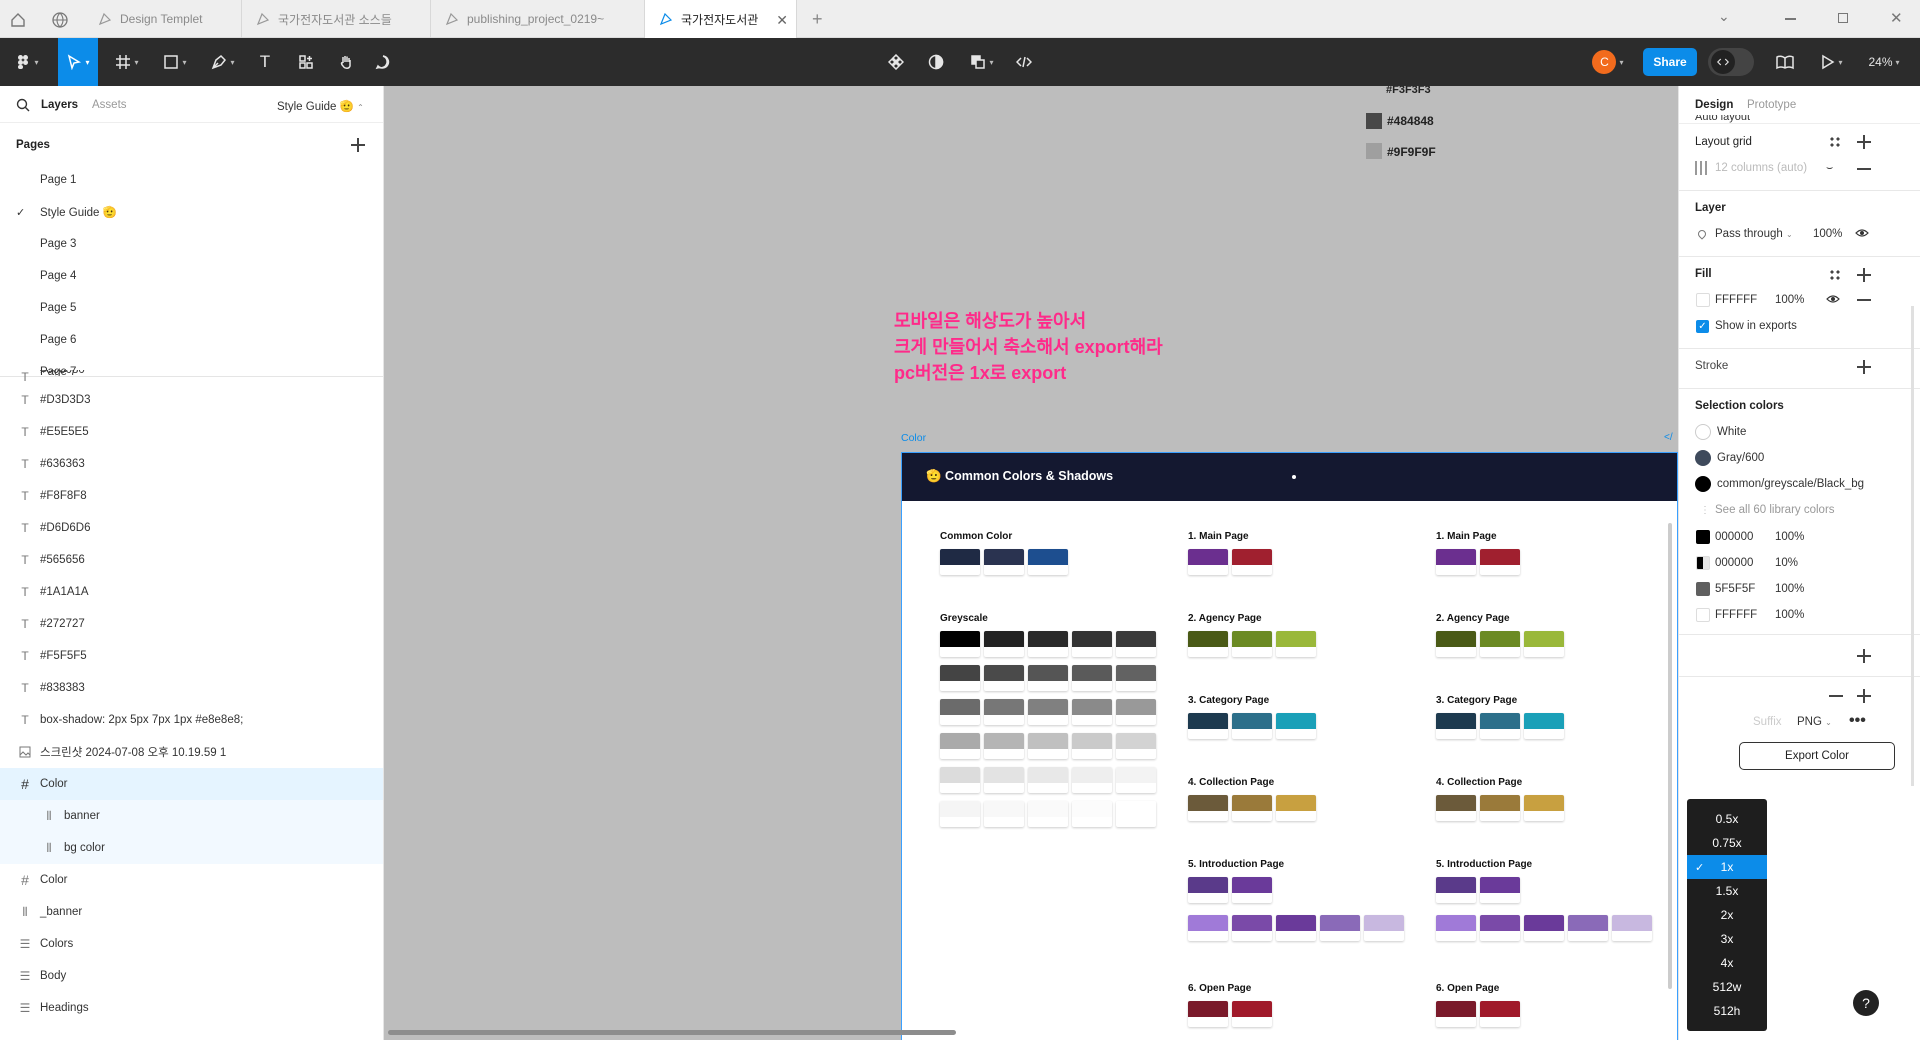  What do you see at coordinates (721, 19) in the screenshot?
I see `tab-active: 국가전자도서관 ✕` at bounding box center [721, 19].